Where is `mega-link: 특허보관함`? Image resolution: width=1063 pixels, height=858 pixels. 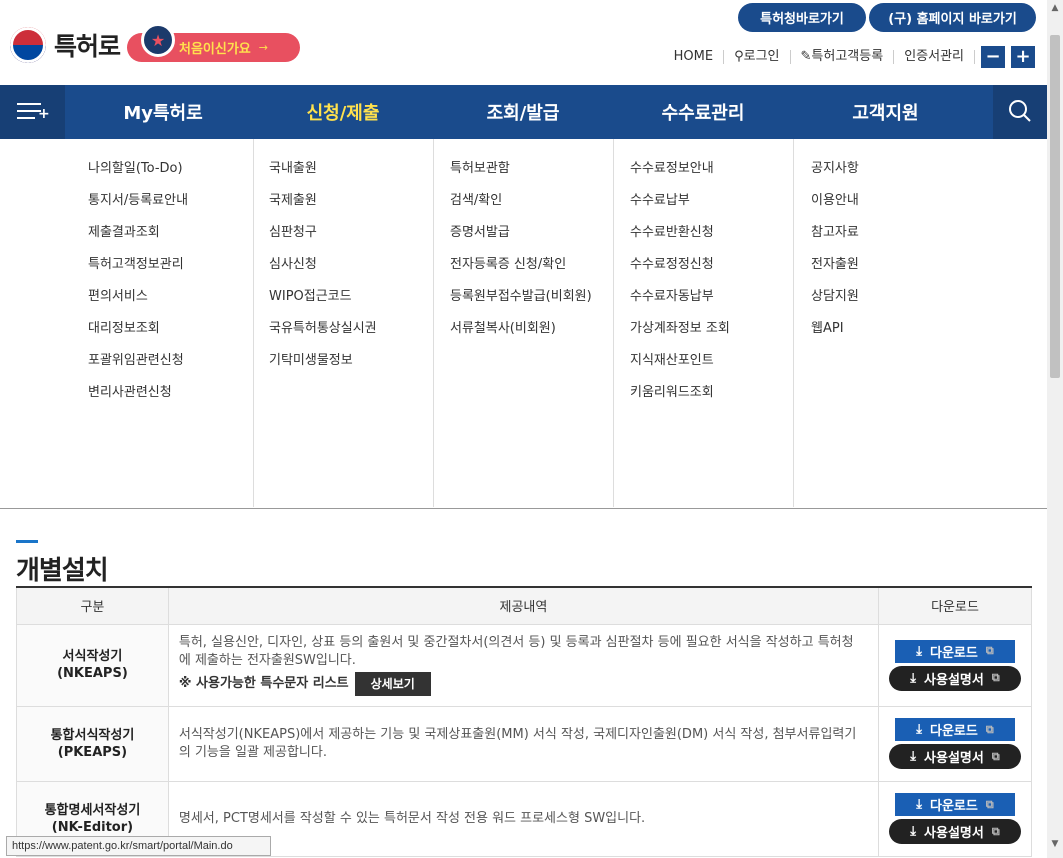 mega-link: 특허보관함 is located at coordinates (531, 176).